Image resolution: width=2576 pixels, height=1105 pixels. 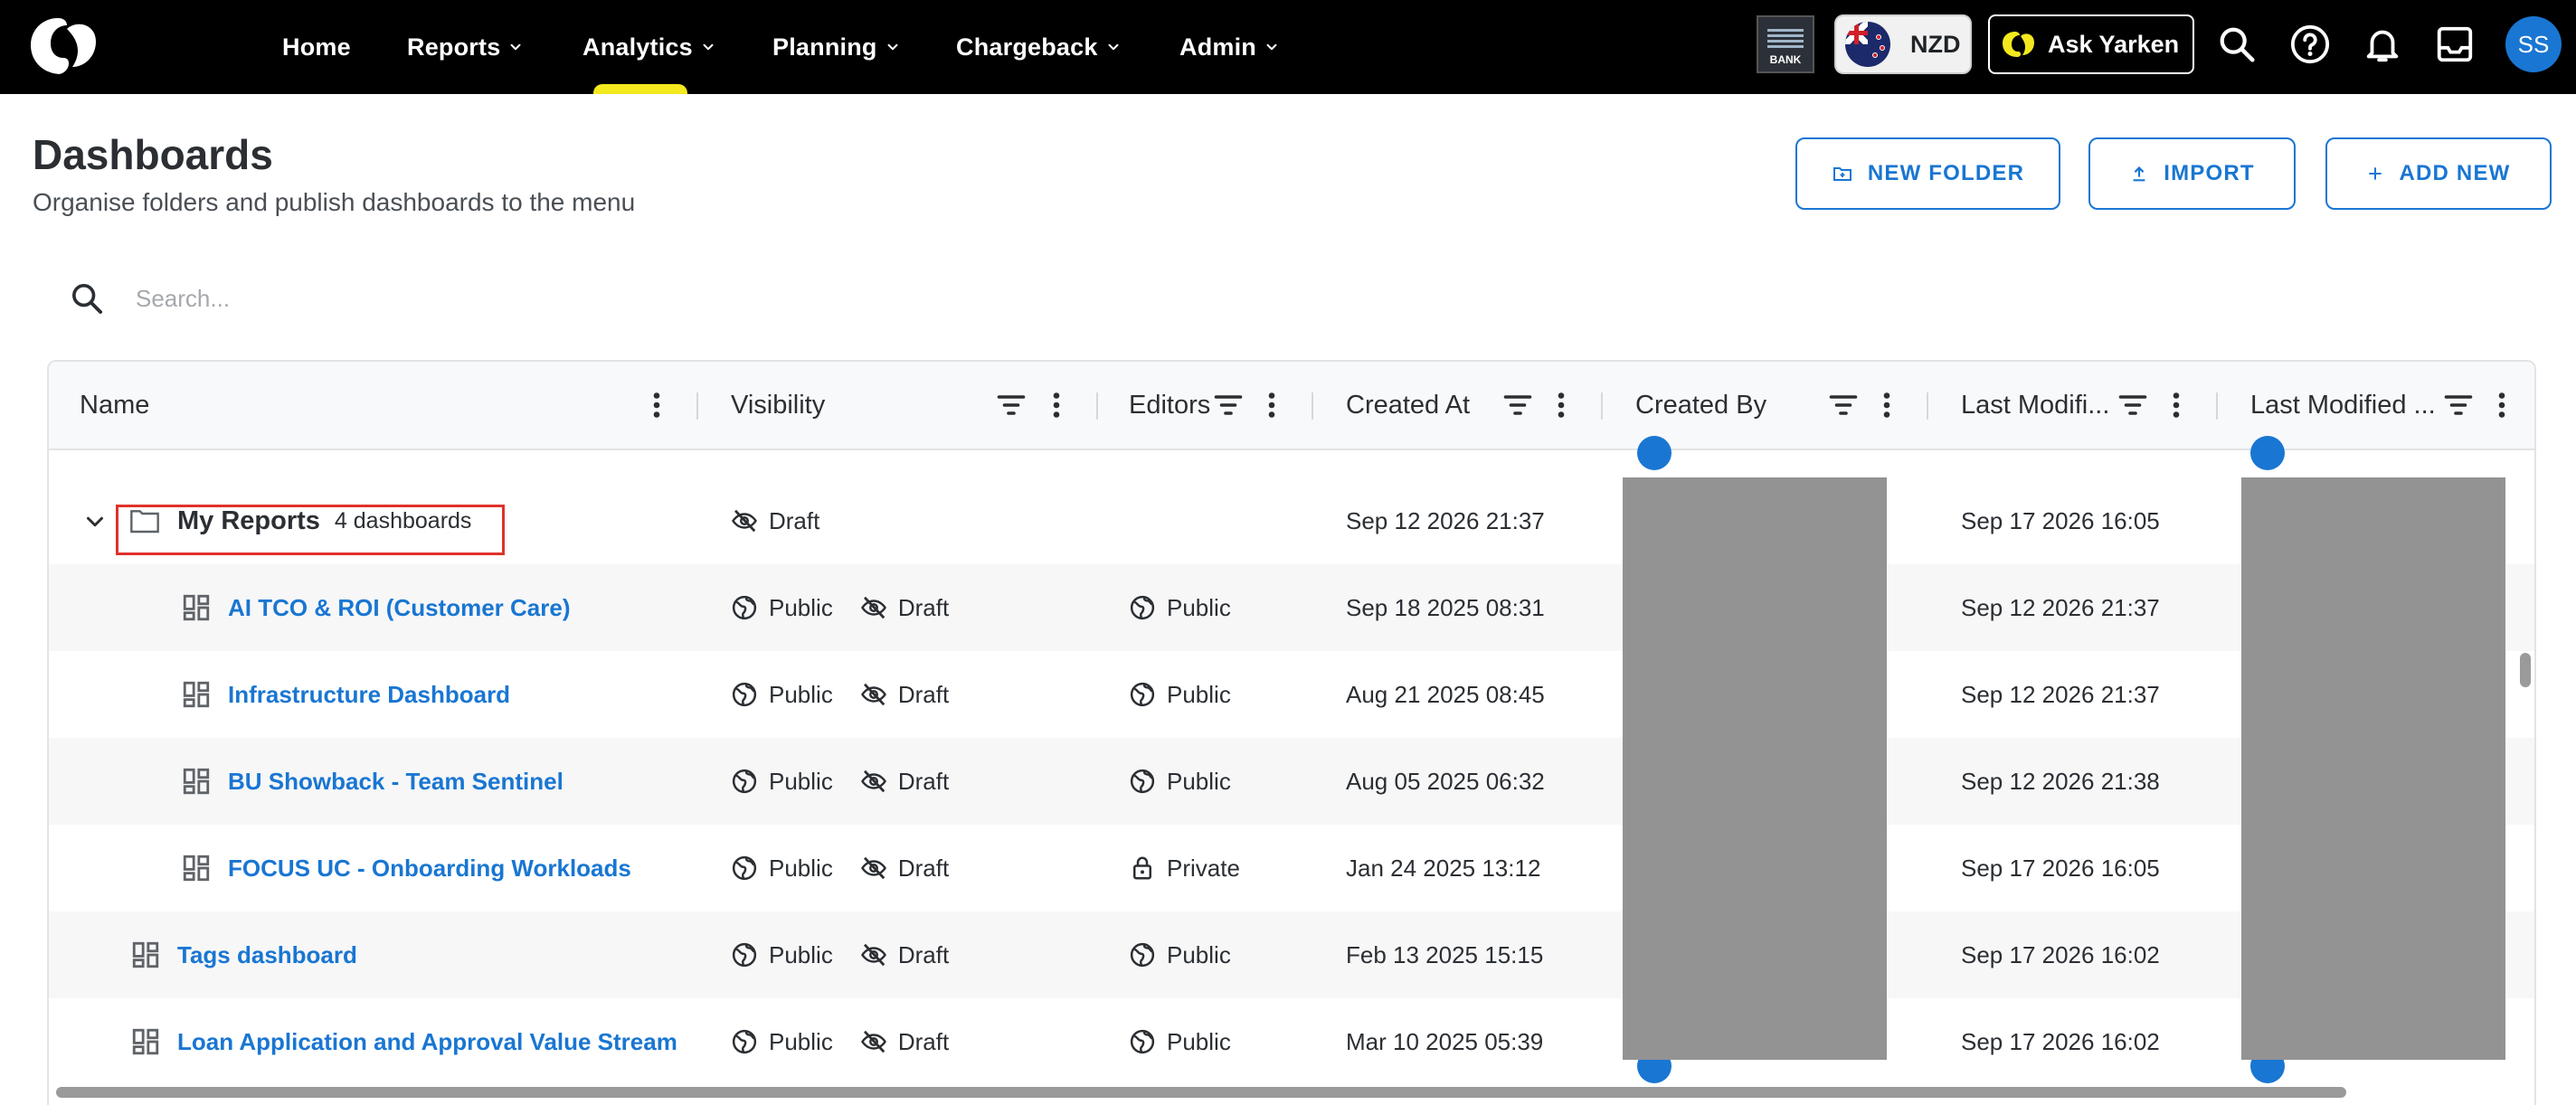 What do you see at coordinates (1443, 868) in the screenshot?
I see `created-at-cell: Jan 24 2025 13:12` at bounding box center [1443, 868].